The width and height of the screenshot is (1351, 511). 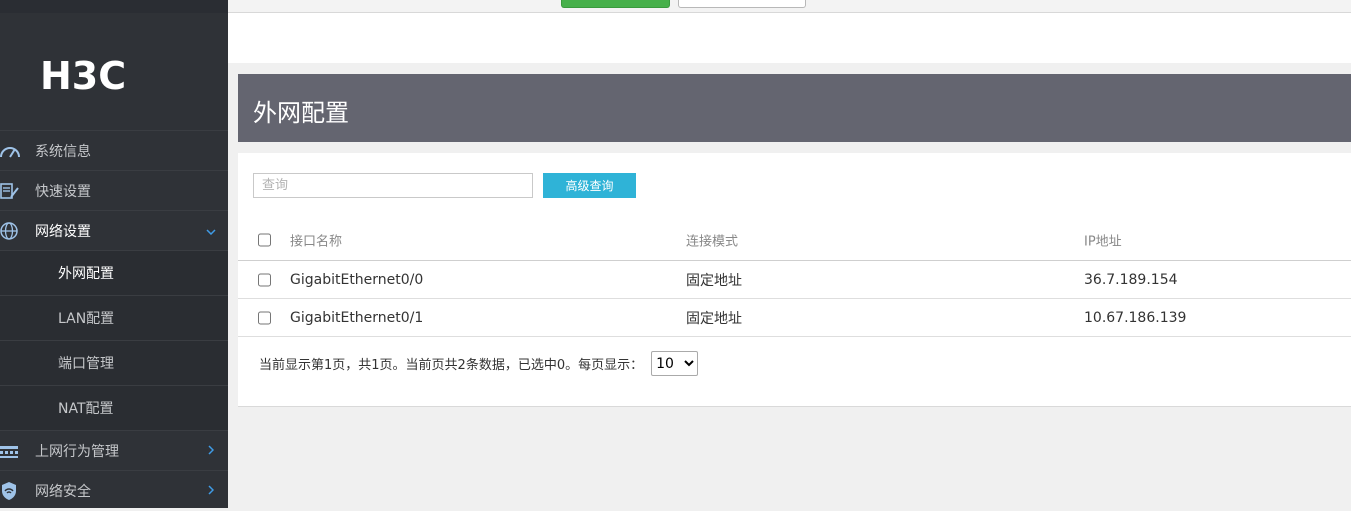 What do you see at coordinates (114, 490) in the screenshot?
I see `sidebar-item-network-security: 网络安全` at bounding box center [114, 490].